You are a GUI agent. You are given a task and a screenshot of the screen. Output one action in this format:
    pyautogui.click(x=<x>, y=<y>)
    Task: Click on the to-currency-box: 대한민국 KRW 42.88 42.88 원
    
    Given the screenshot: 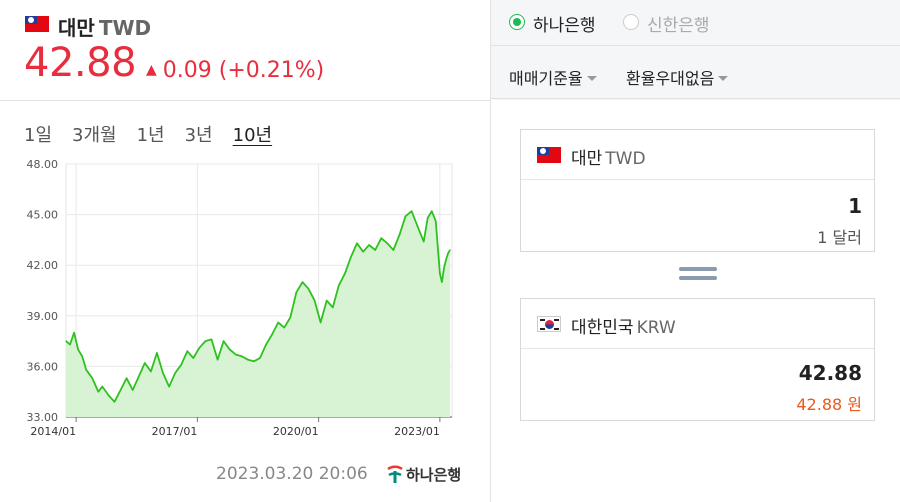 What is the action you would take?
    pyautogui.click(x=697, y=359)
    